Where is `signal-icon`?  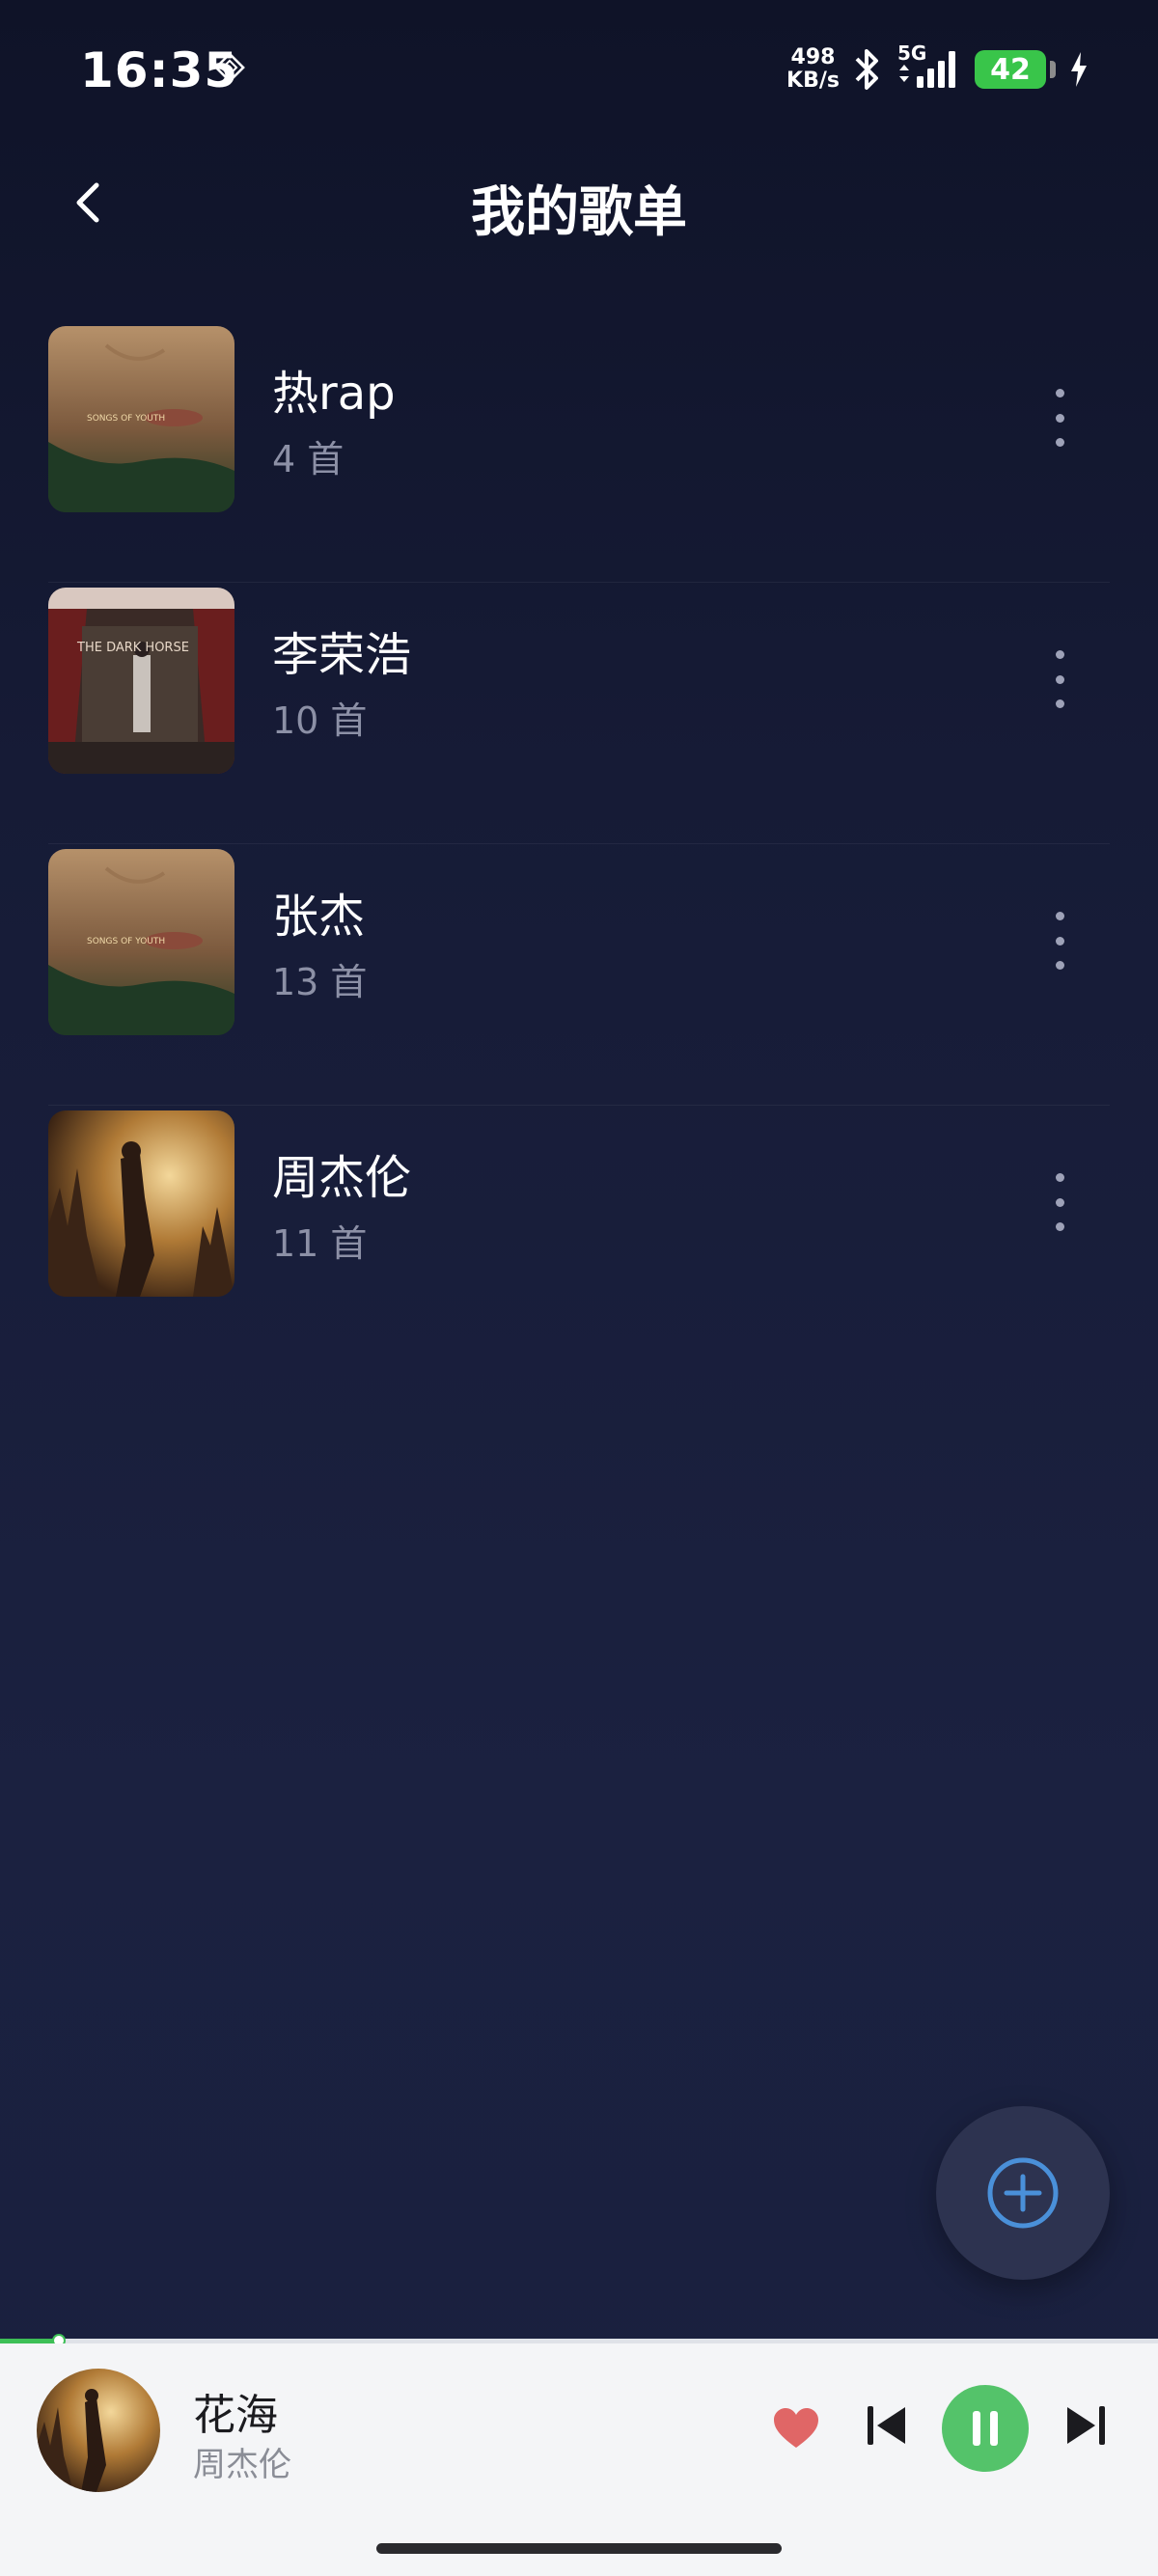 signal-icon is located at coordinates (927, 69).